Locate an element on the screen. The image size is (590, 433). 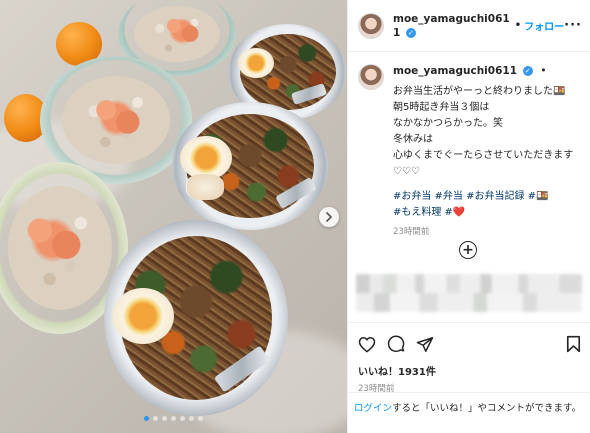
login-link: ログイン is located at coordinates (373, 408).